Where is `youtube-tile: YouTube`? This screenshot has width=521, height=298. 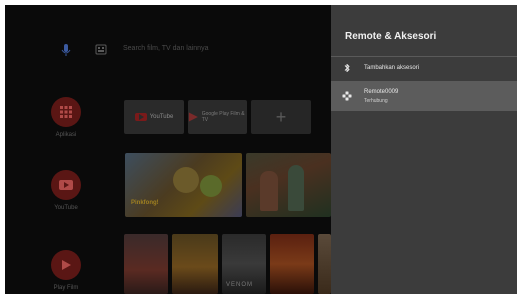
youtube-tile: YouTube is located at coordinates (154, 117).